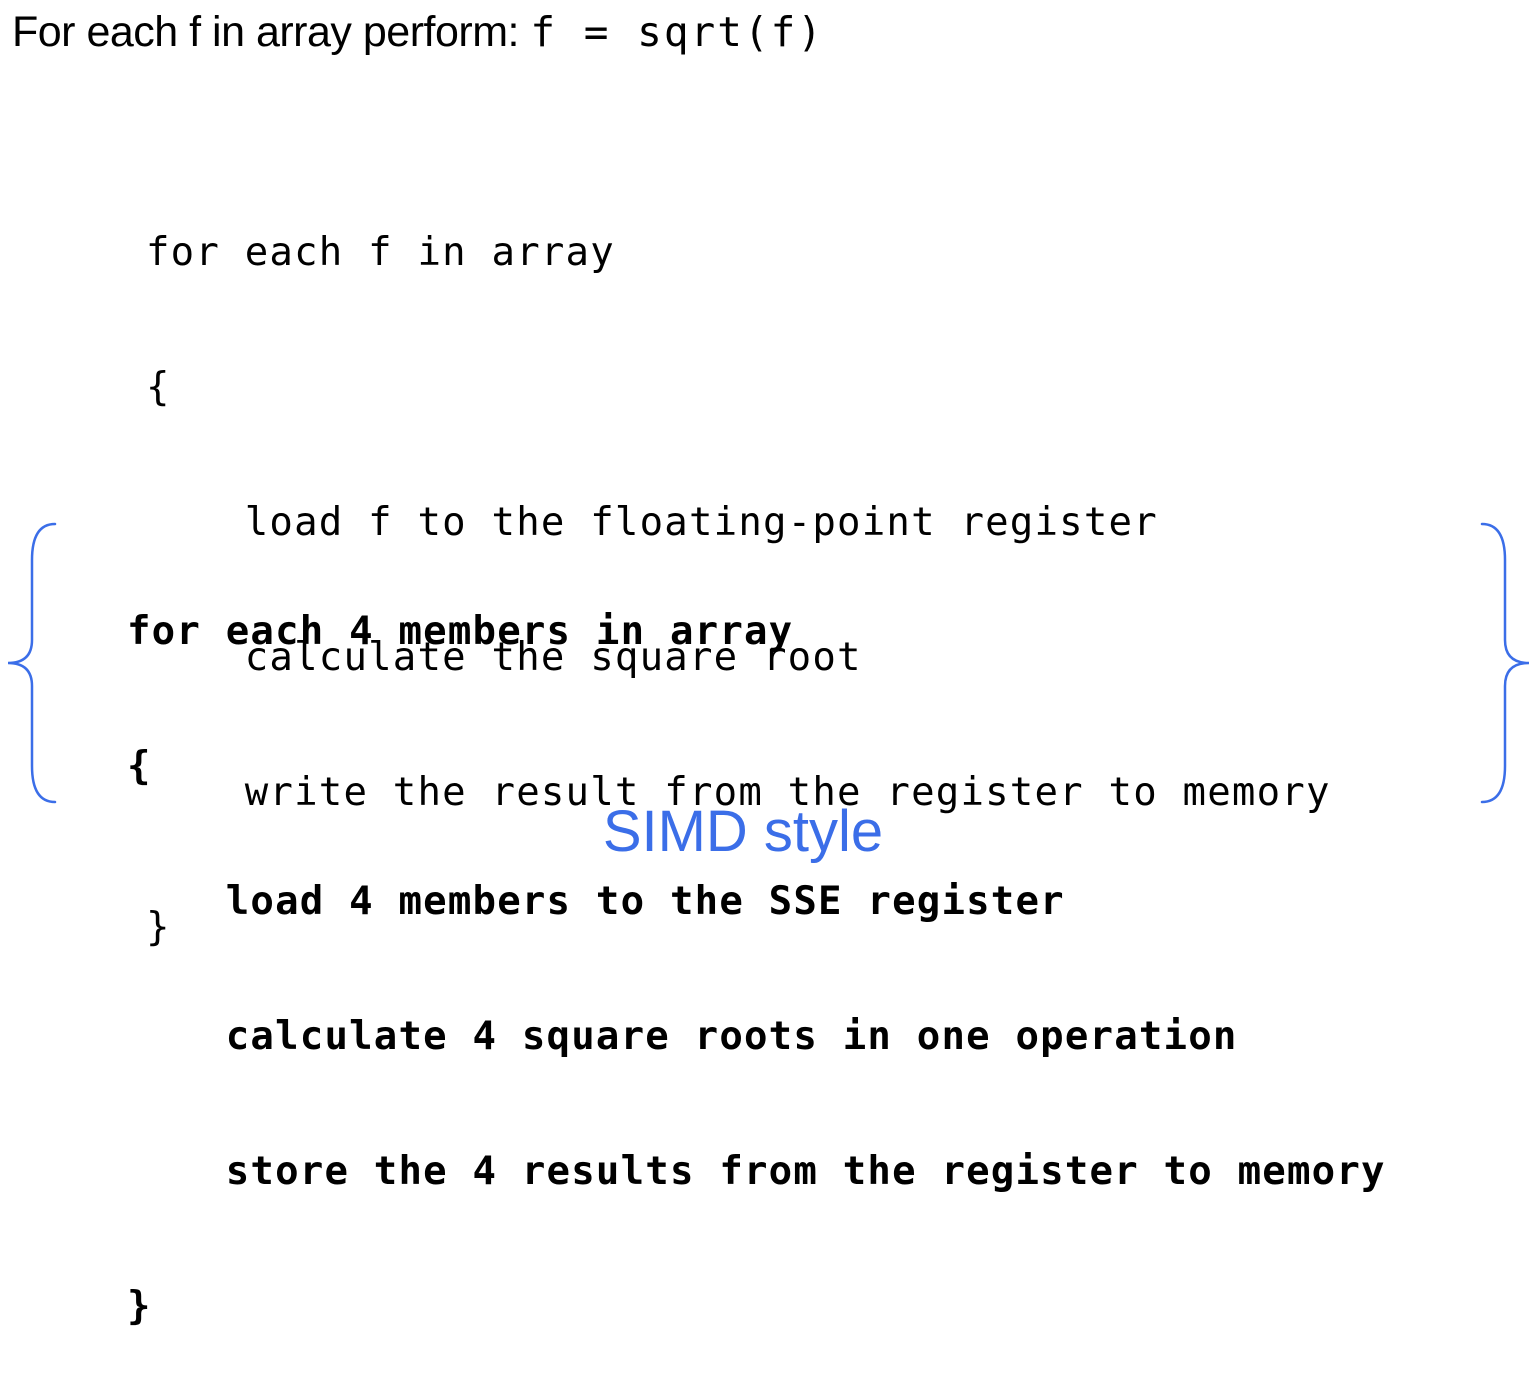 The height and width of the screenshot is (1374, 1539). I want to click on left-brace, so click(32, 663).